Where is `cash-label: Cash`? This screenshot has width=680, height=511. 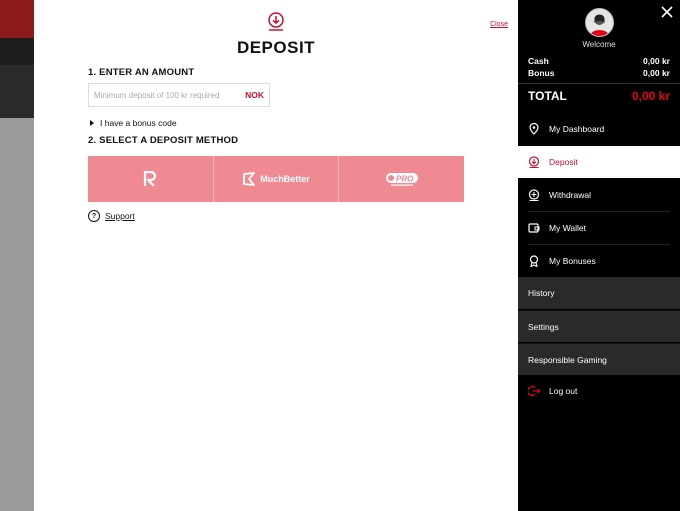 cash-label: Cash is located at coordinates (538, 61).